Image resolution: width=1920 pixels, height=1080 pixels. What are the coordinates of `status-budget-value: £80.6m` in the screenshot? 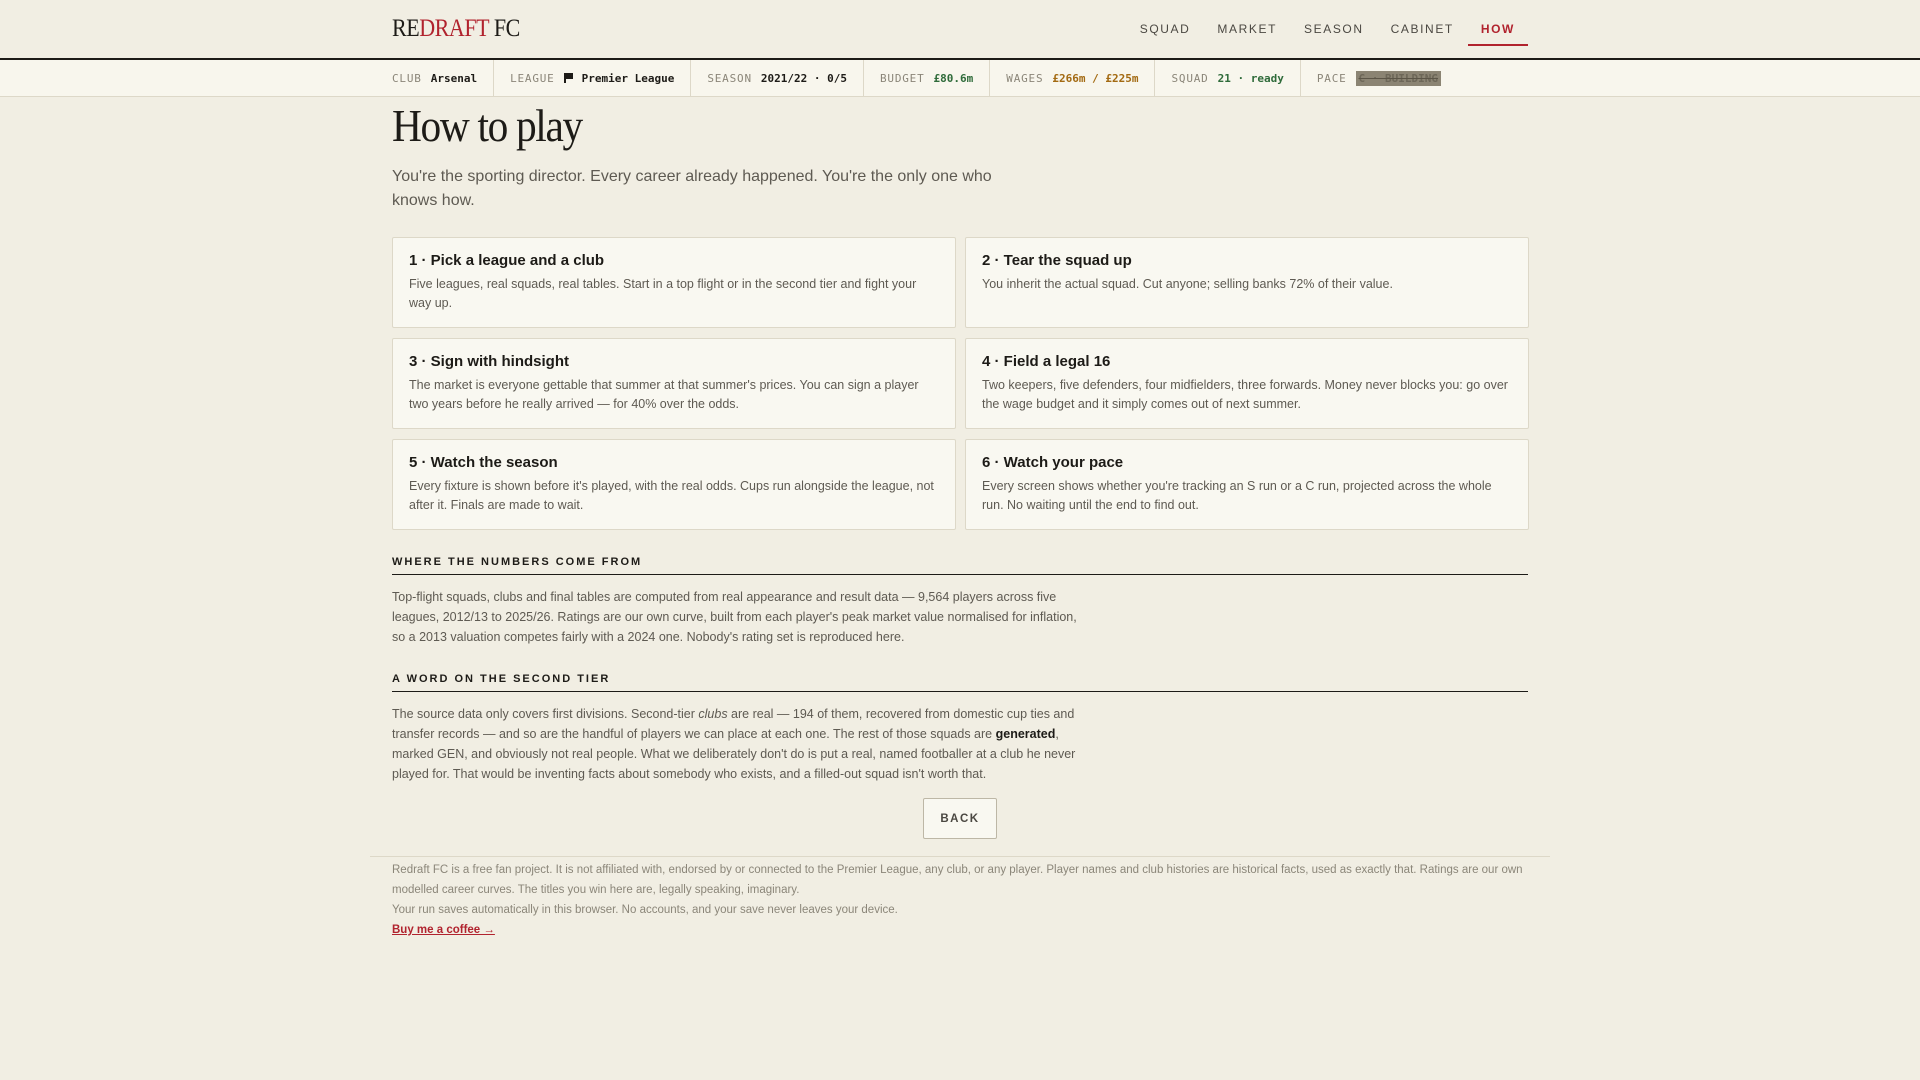 It's located at (953, 78).